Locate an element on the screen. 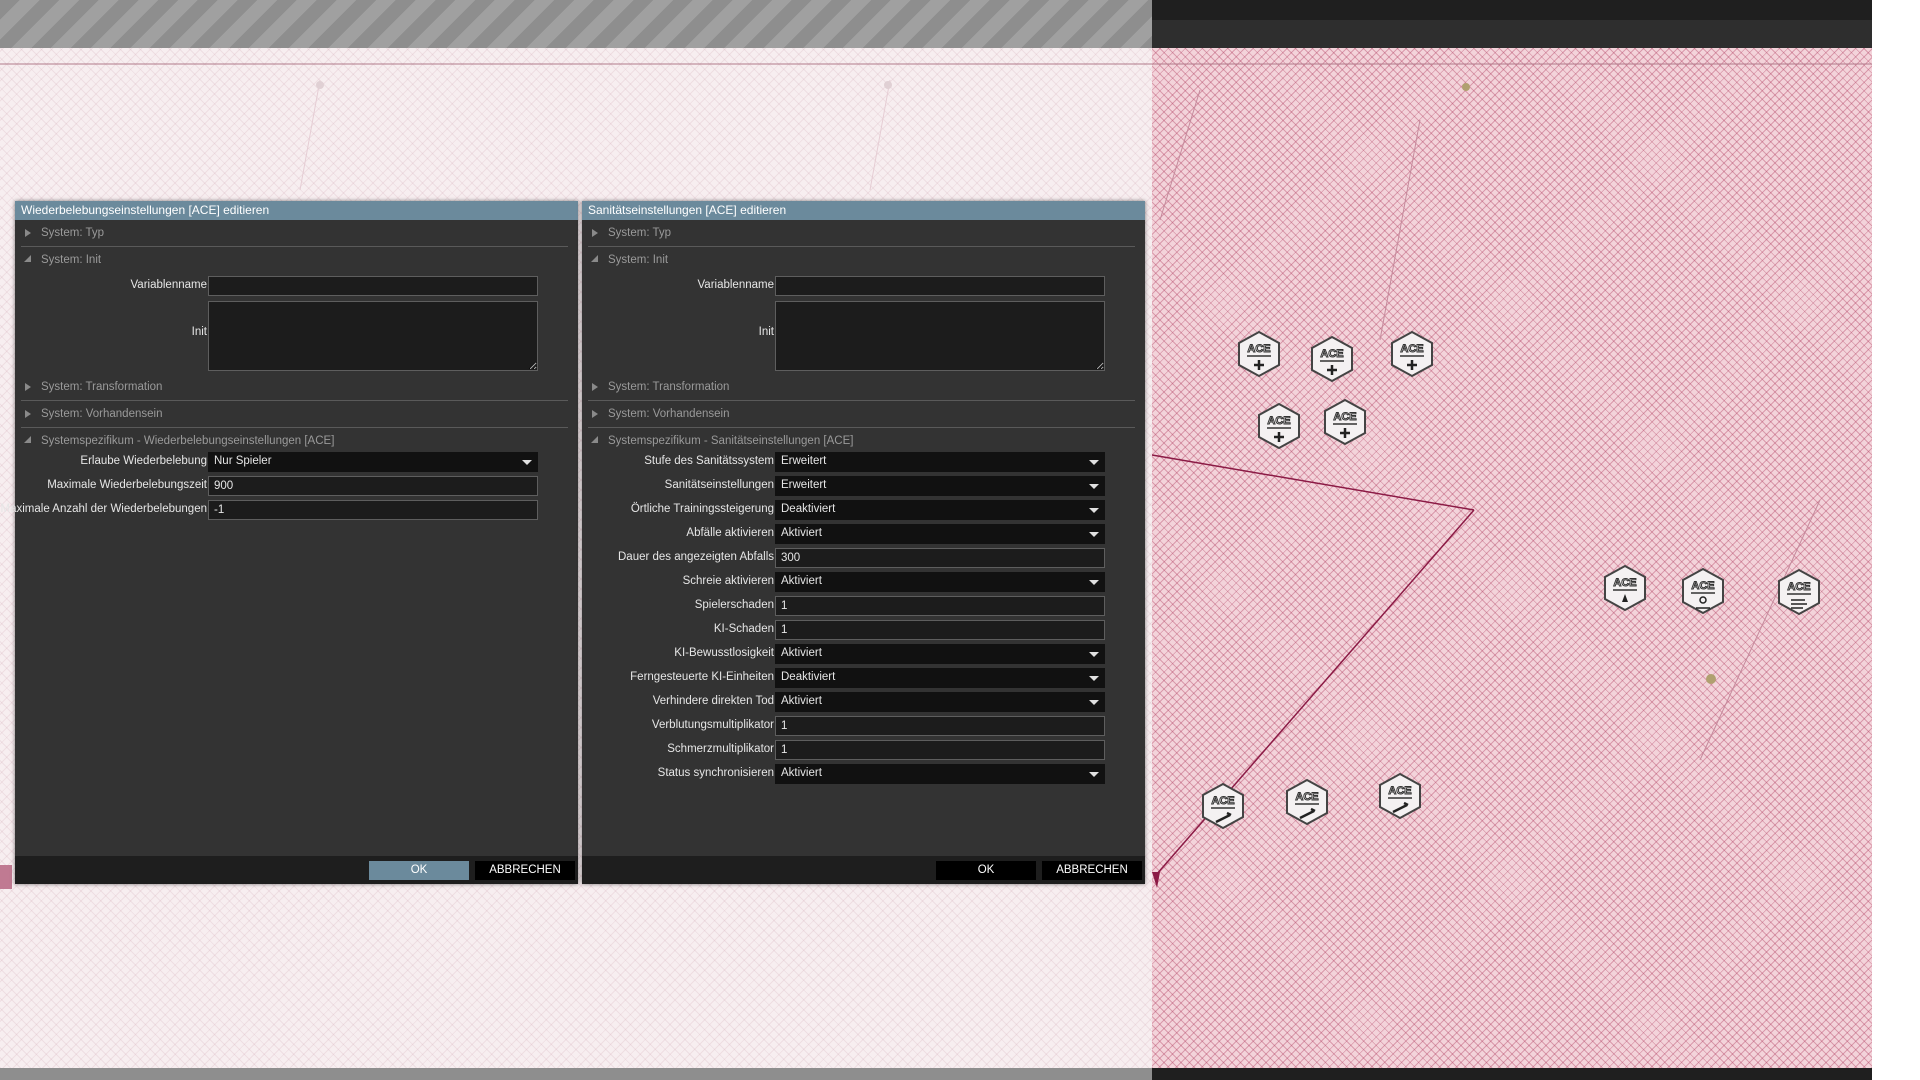  dropdown-value: Nur Spieler is located at coordinates (243, 461).